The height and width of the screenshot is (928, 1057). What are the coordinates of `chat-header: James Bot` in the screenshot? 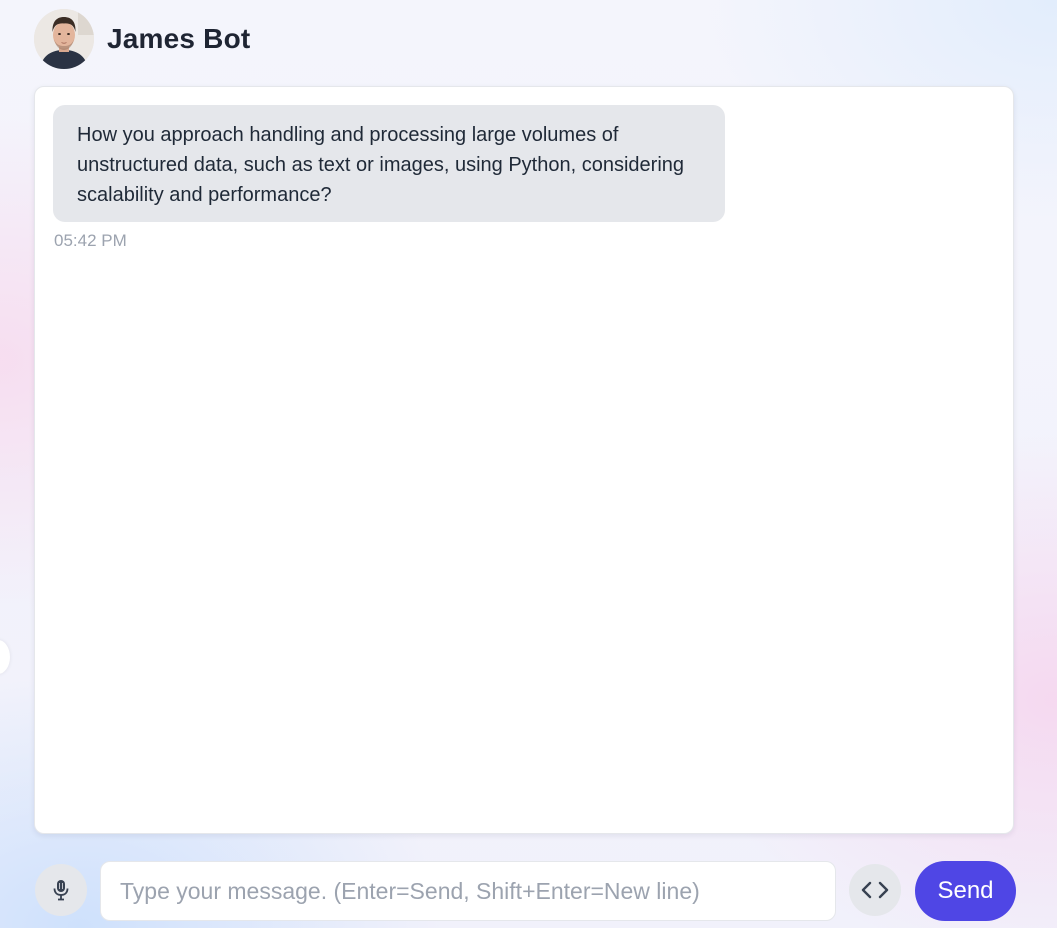 It's located at (142, 39).